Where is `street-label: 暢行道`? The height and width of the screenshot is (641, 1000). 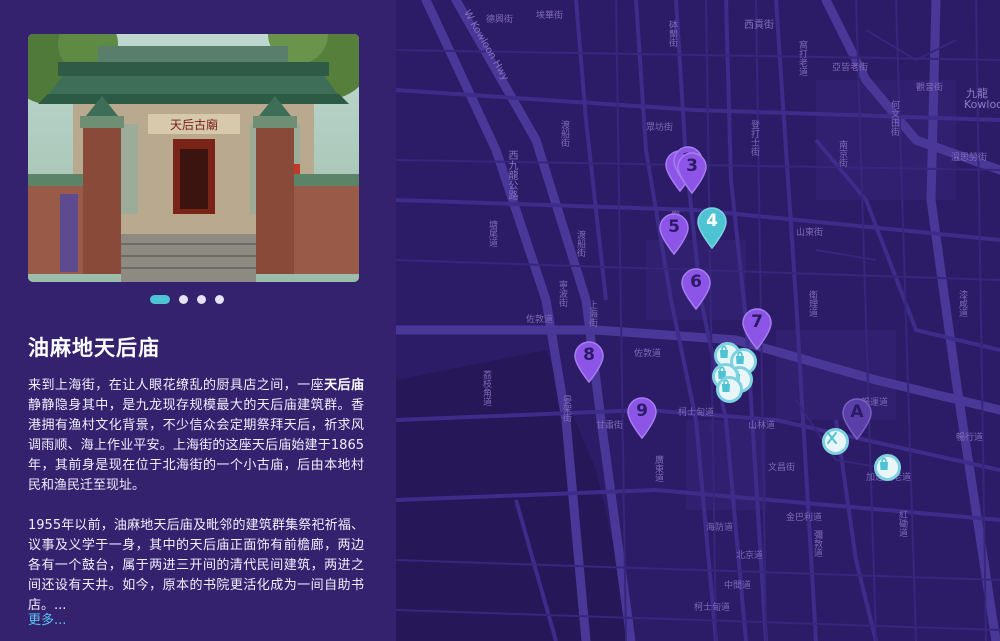
street-label: 暢行道 is located at coordinates (970, 438).